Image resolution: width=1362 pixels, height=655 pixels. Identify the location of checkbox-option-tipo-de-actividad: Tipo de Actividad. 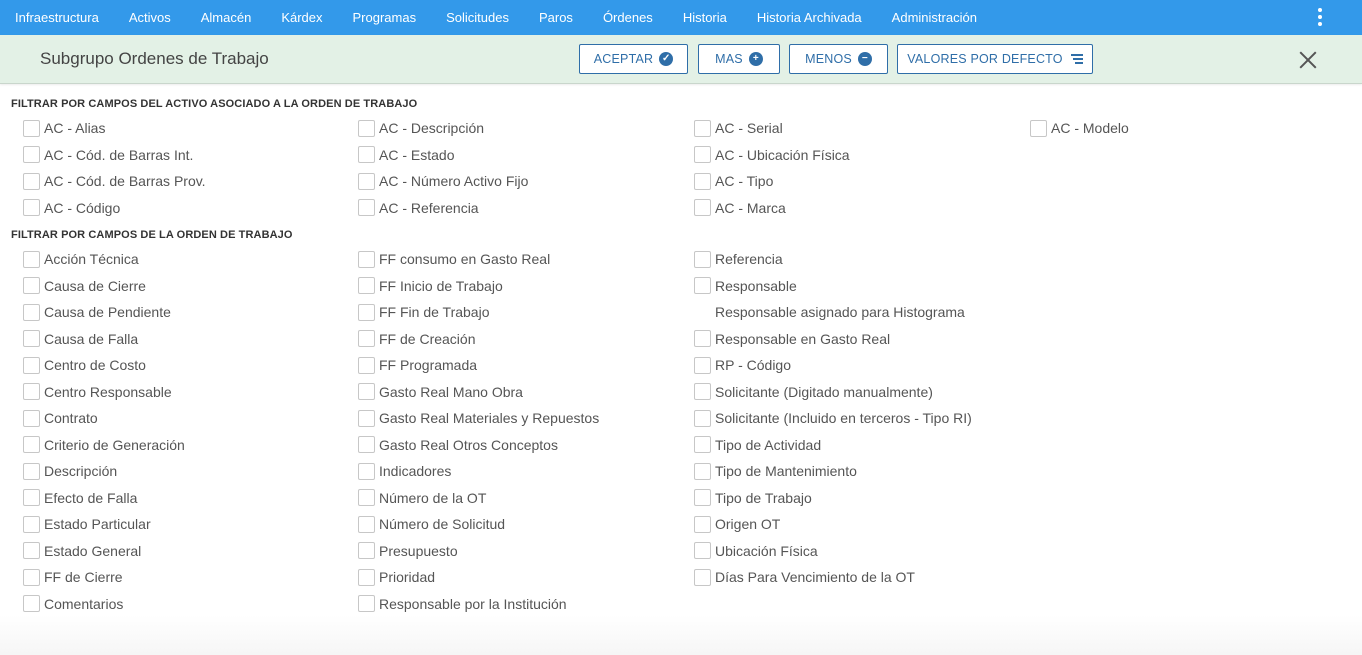
(757, 445).